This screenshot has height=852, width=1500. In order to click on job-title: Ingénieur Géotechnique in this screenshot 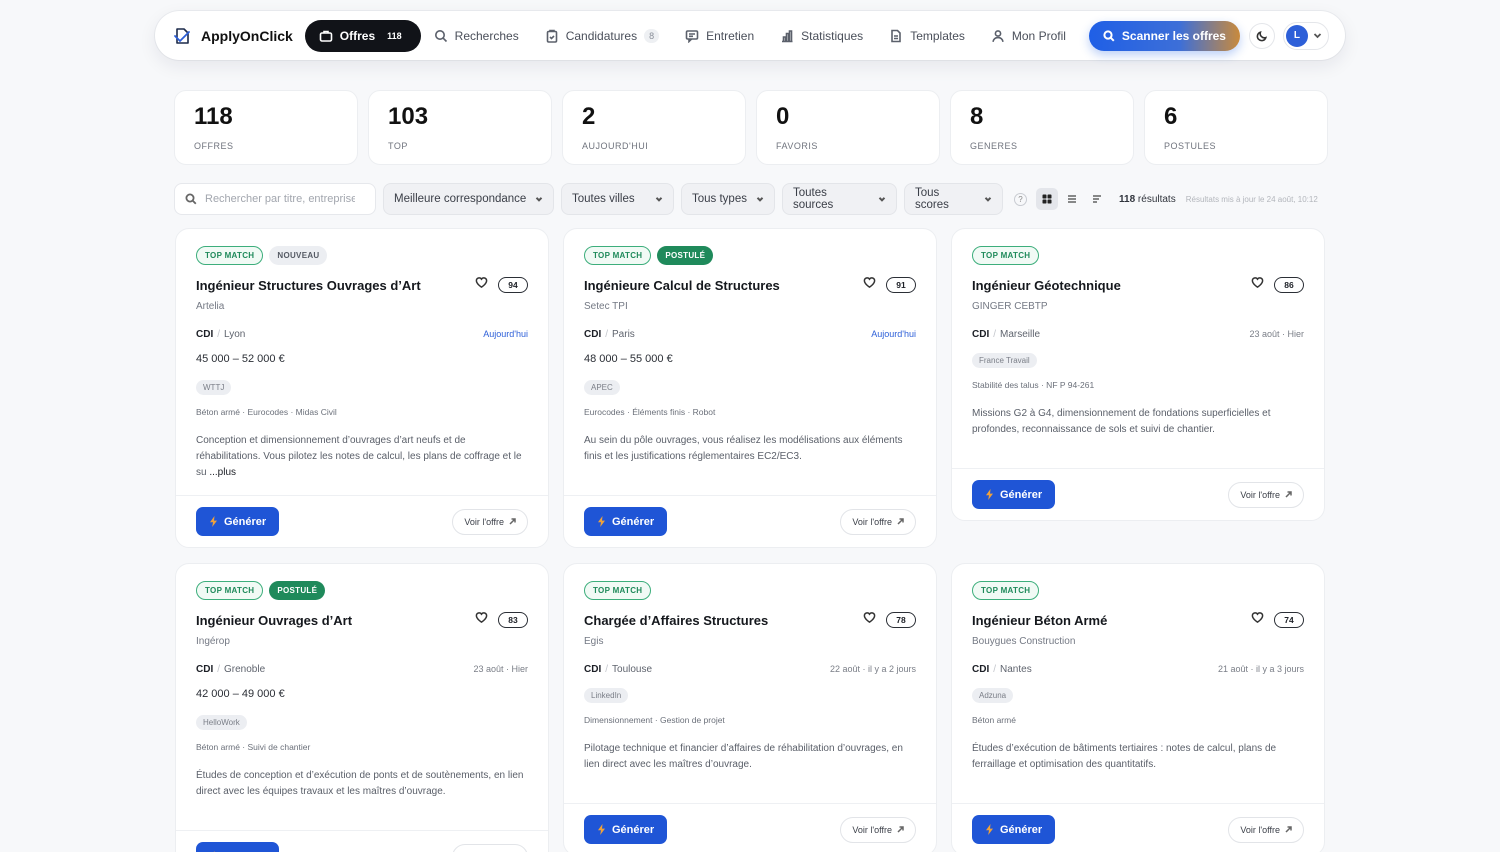, I will do `click(1046, 285)`.